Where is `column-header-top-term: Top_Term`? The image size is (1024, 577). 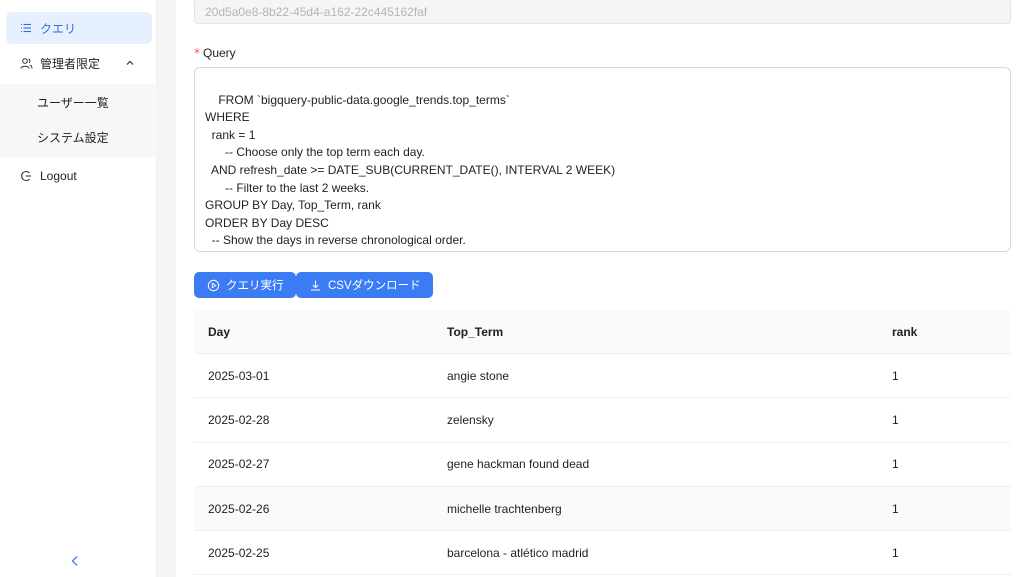 column-header-top-term: Top_Term is located at coordinates (669, 332).